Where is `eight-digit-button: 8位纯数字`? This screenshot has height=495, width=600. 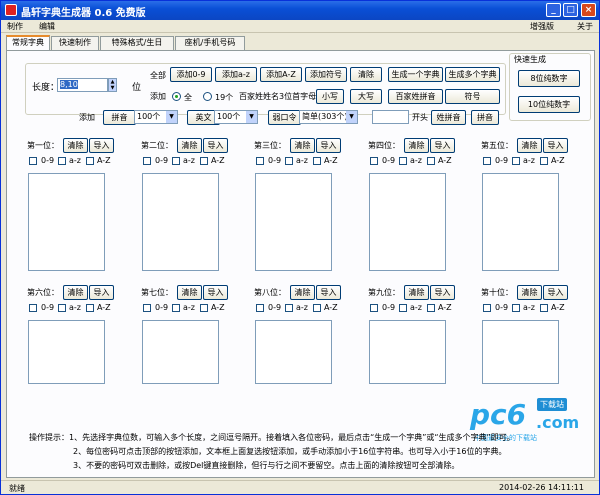 eight-digit-button: 8位纯数字 is located at coordinates (549, 78).